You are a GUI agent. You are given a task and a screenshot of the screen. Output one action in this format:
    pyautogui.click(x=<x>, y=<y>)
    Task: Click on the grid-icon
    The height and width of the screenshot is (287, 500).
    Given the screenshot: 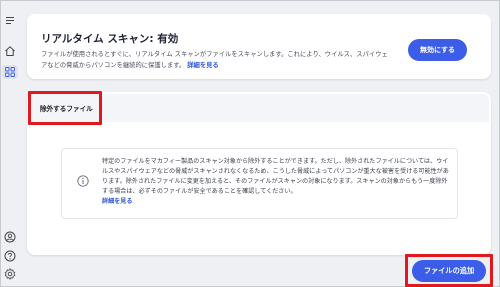 What is the action you would take?
    pyautogui.click(x=10, y=72)
    